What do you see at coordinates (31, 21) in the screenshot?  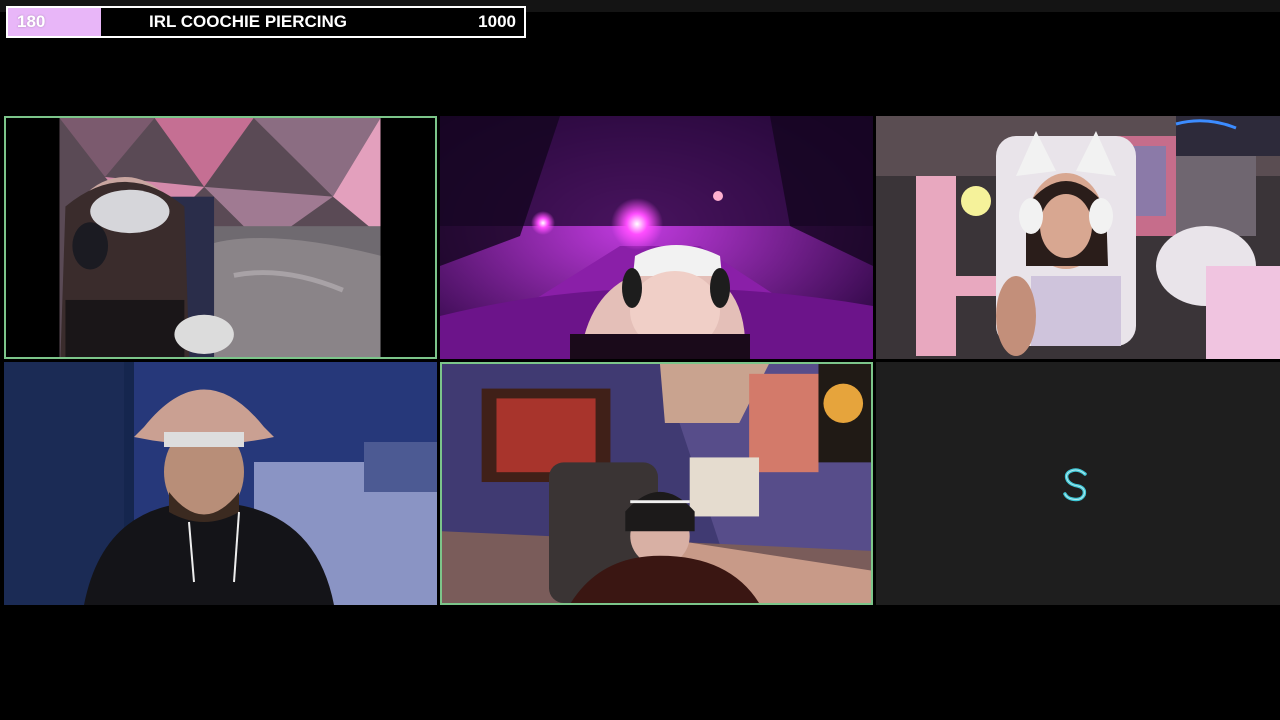 I see `goal-current-count: 180` at bounding box center [31, 21].